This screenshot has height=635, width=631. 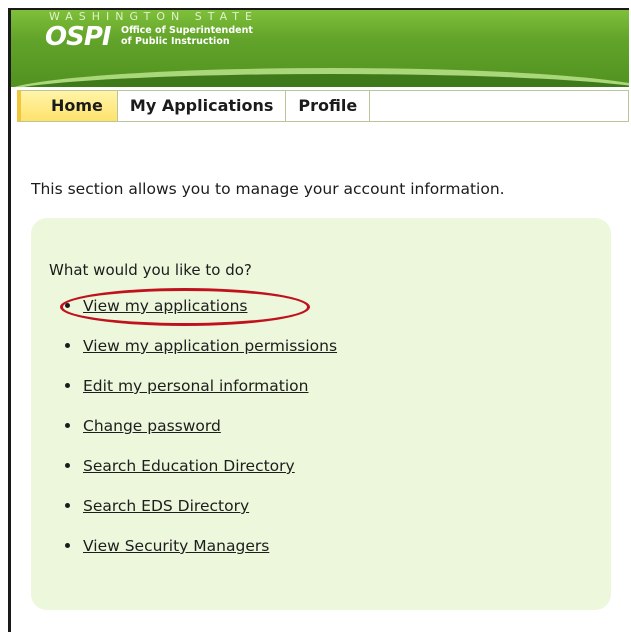 I want to click on list-item: Change password, so click(x=201, y=436).